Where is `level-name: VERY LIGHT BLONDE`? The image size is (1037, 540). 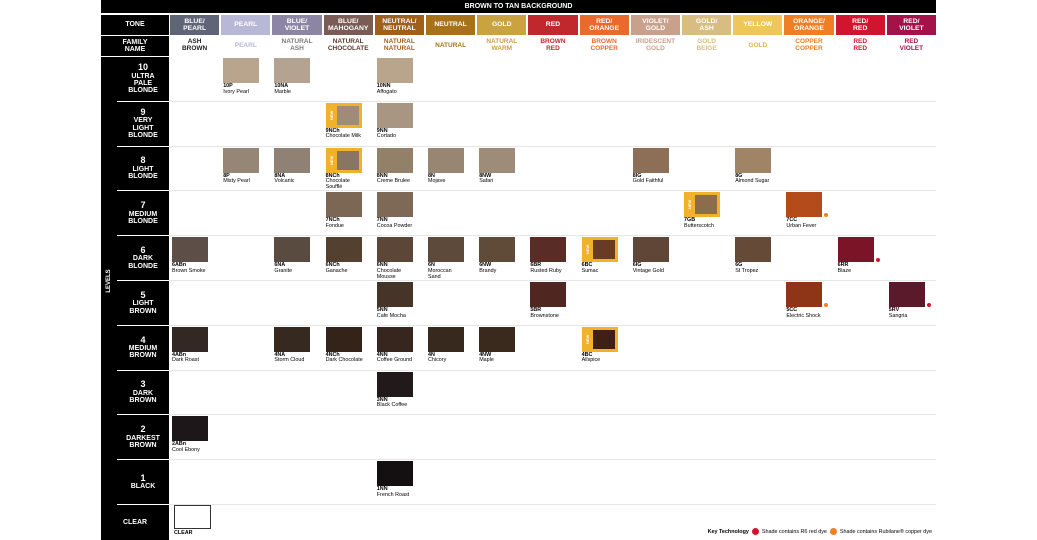
level-name: VERY LIGHT BLONDE is located at coordinates (143, 128).